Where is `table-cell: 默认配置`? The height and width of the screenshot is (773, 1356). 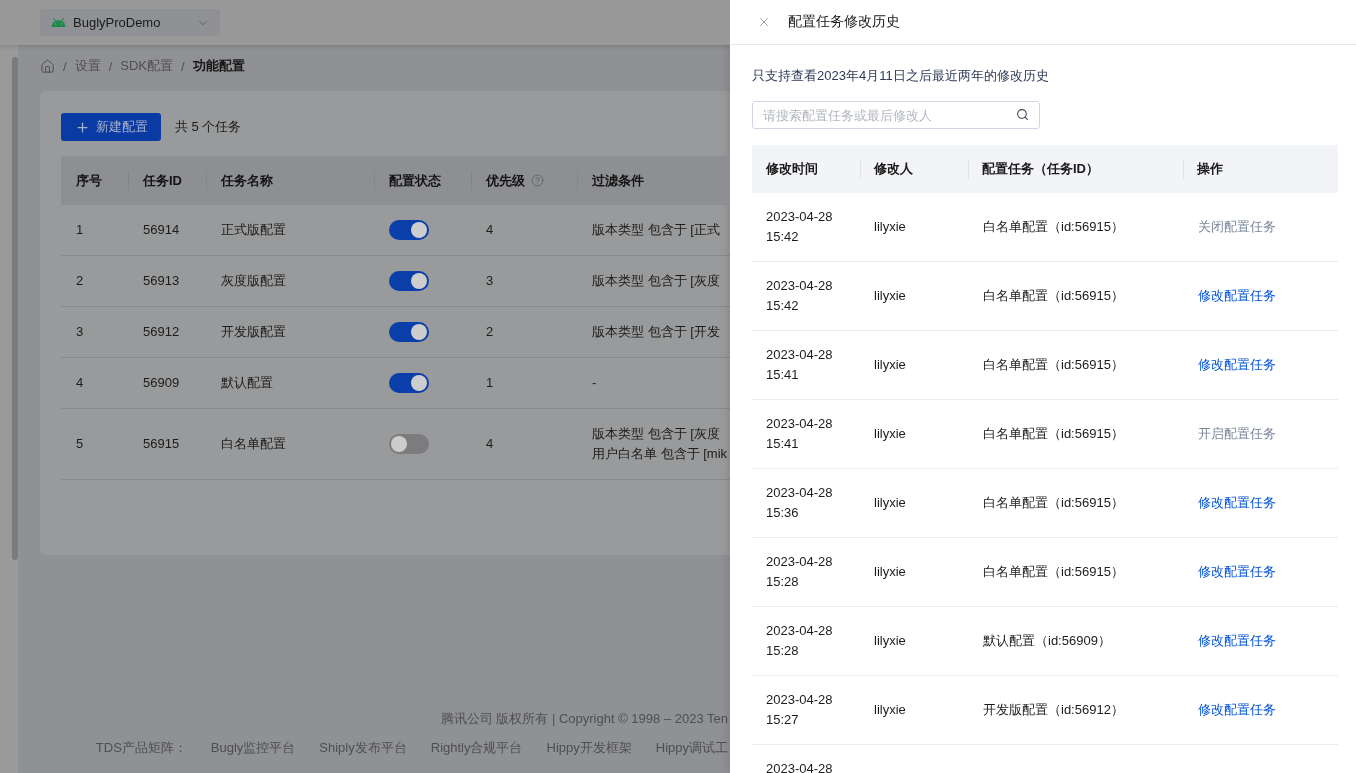
table-cell: 默认配置 is located at coordinates (290, 383).